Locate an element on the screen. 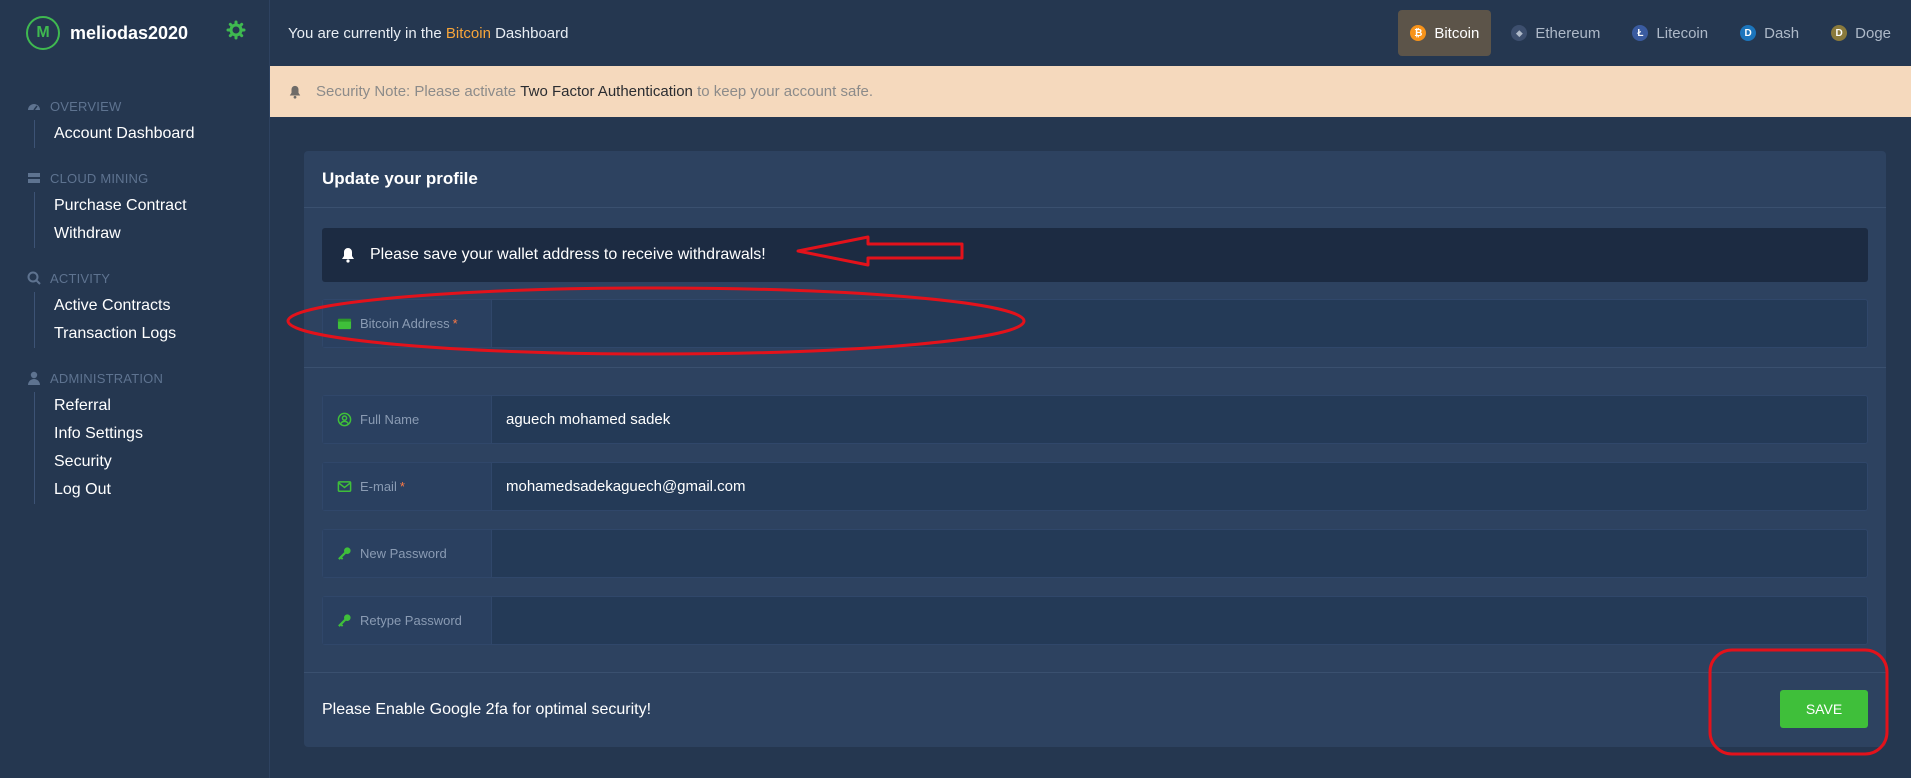 This screenshot has width=1911, height=778. tab-doge: D Doge is located at coordinates (1861, 33).